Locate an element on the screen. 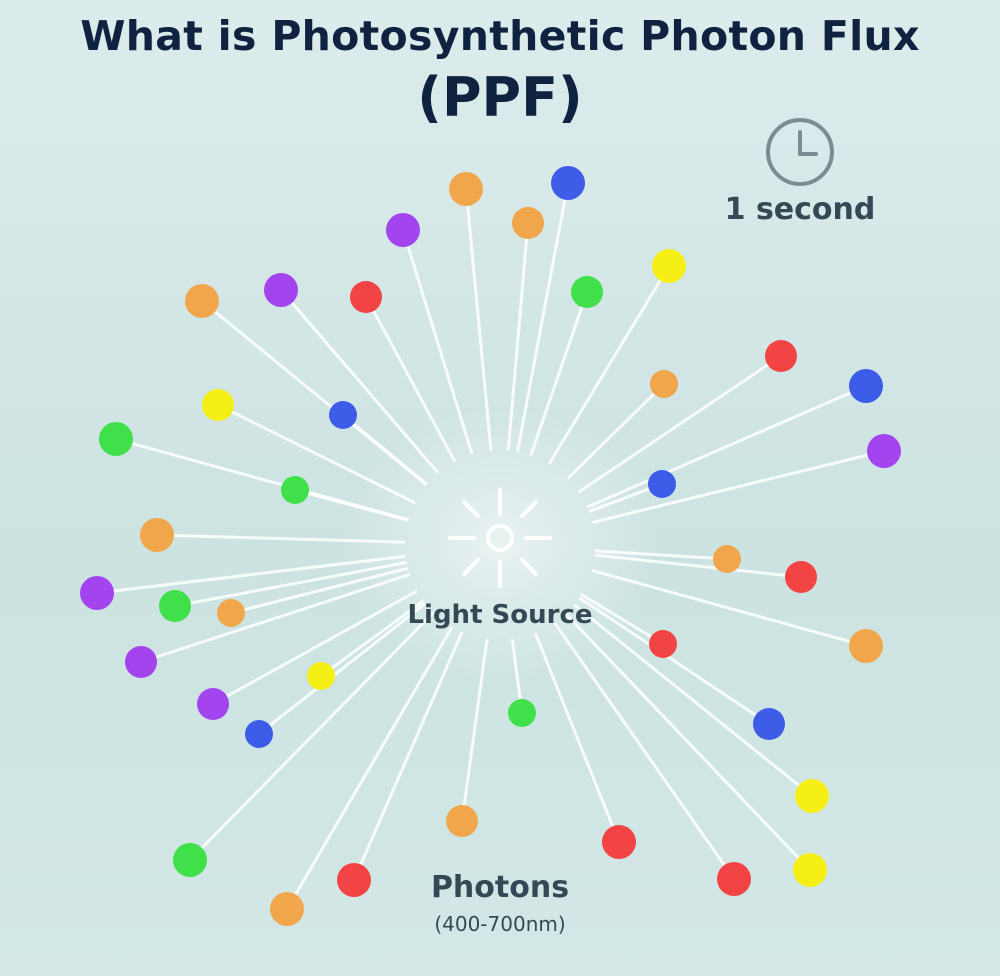 This screenshot has height=976, width=1000. timer: 1 second is located at coordinates (800, 177).